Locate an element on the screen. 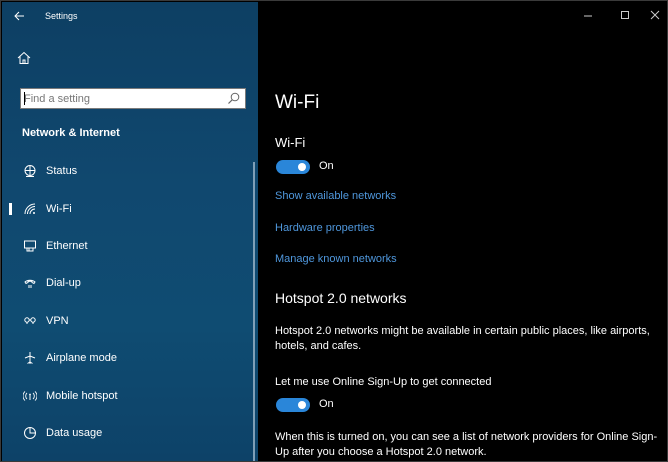 This screenshot has width=668, height=462. maximize-button is located at coordinates (625, 15).